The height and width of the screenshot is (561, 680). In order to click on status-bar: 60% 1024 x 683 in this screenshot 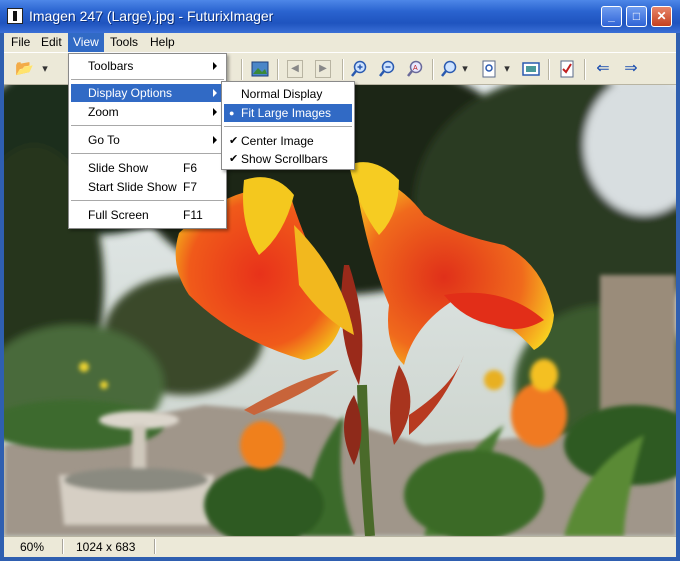, I will do `click(340, 546)`.